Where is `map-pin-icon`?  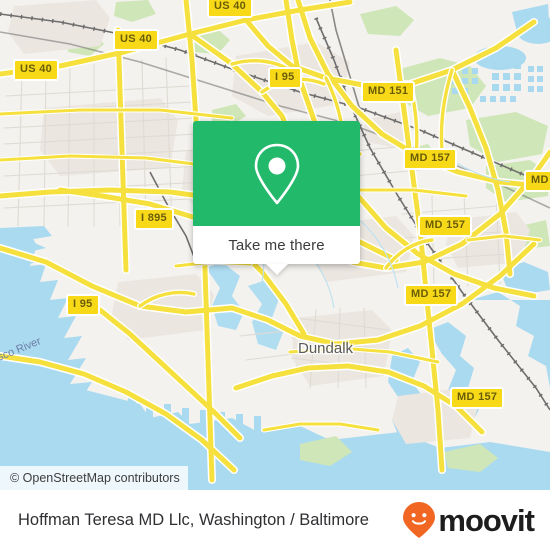 map-pin-icon is located at coordinates (276, 173).